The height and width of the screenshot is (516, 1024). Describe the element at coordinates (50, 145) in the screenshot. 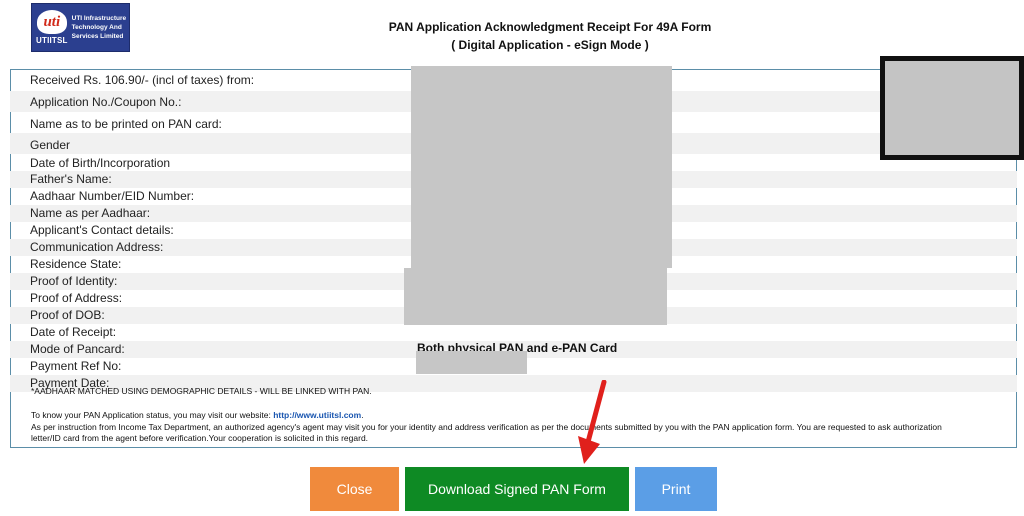

I see `field-label-gender: Gender` at that location.